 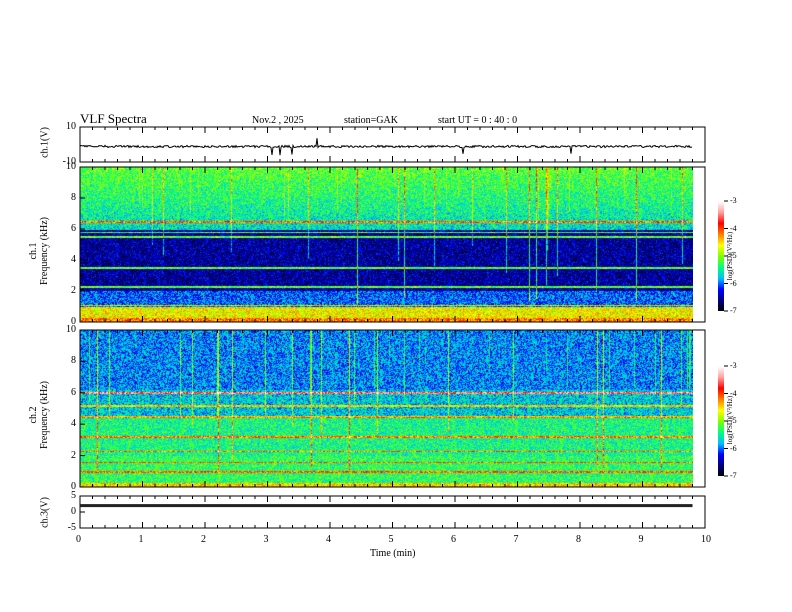 I want to click on x-tick-label: 4, so click(x=328, y=539).